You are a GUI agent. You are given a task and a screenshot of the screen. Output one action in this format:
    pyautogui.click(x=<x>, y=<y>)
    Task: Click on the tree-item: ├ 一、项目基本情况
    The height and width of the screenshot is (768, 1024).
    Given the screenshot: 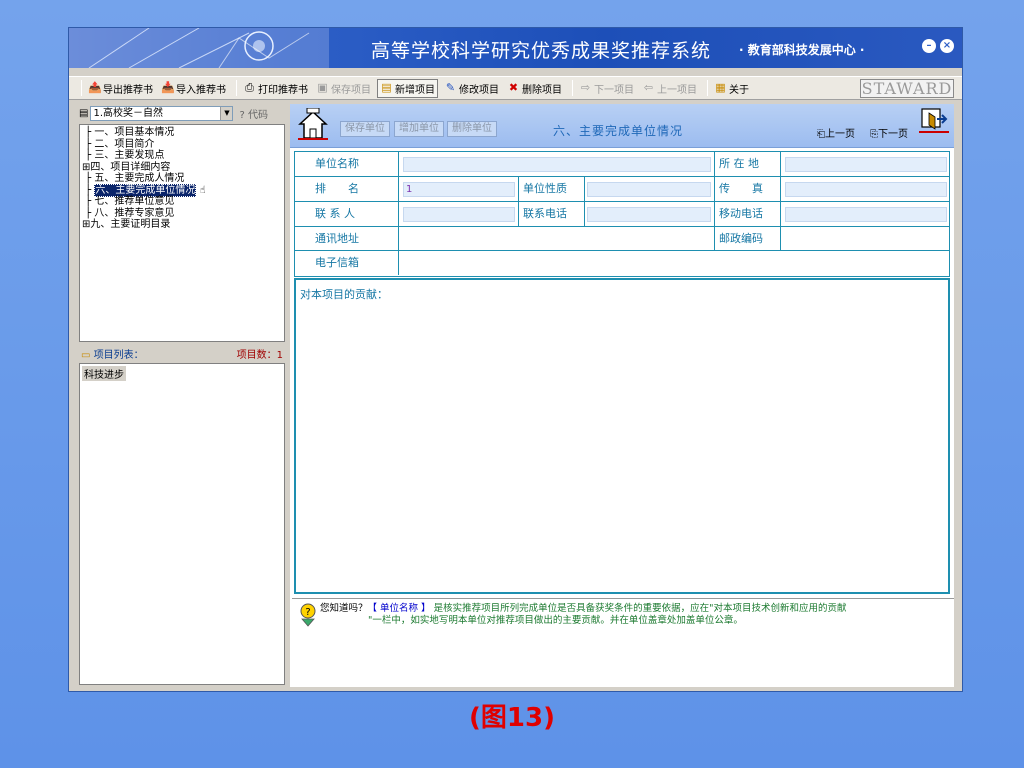 What is the action you would take?
    pyautogui.click(x=183, y=133)
    